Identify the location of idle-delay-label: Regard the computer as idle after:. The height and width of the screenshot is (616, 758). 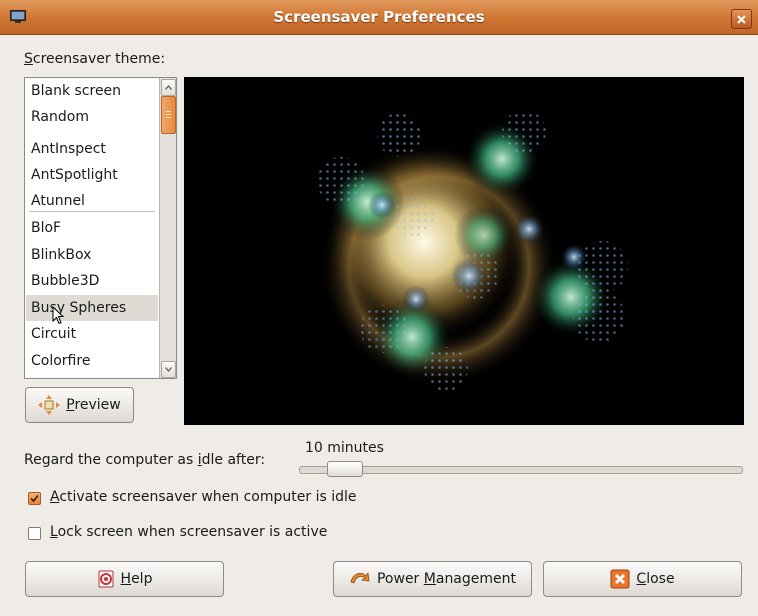
(145, 460).